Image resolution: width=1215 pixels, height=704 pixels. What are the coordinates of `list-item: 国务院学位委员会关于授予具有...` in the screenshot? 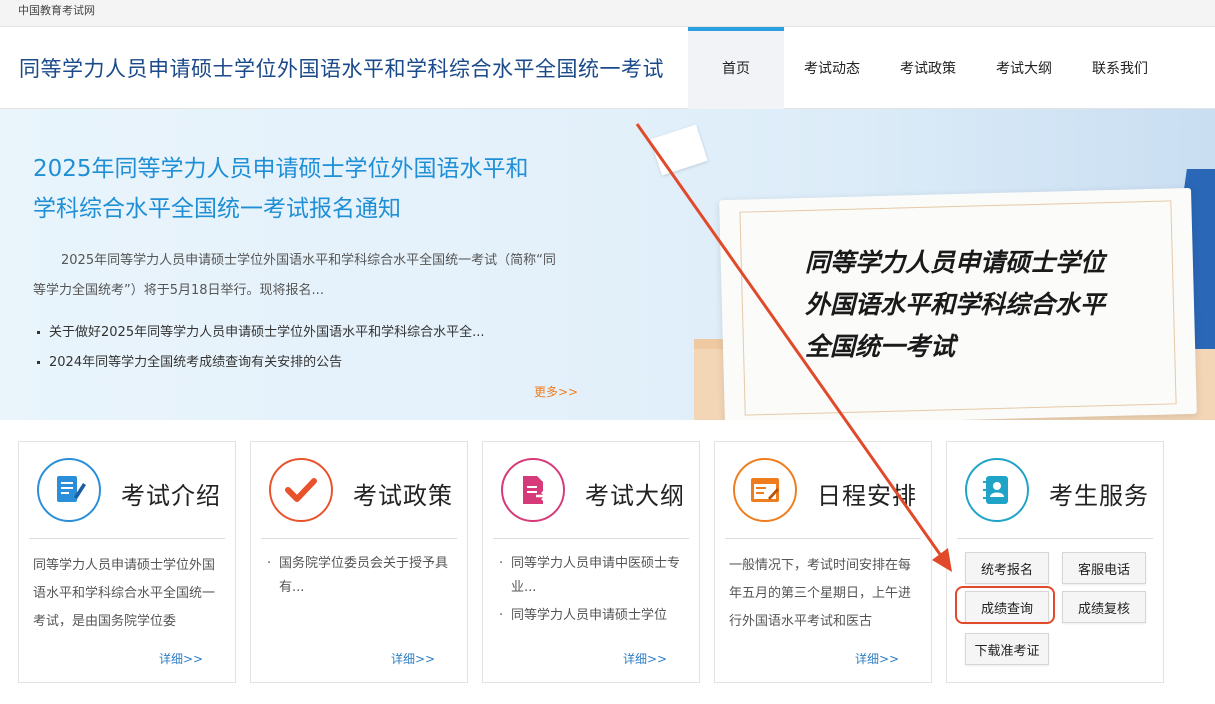 It's located at (359, 576).